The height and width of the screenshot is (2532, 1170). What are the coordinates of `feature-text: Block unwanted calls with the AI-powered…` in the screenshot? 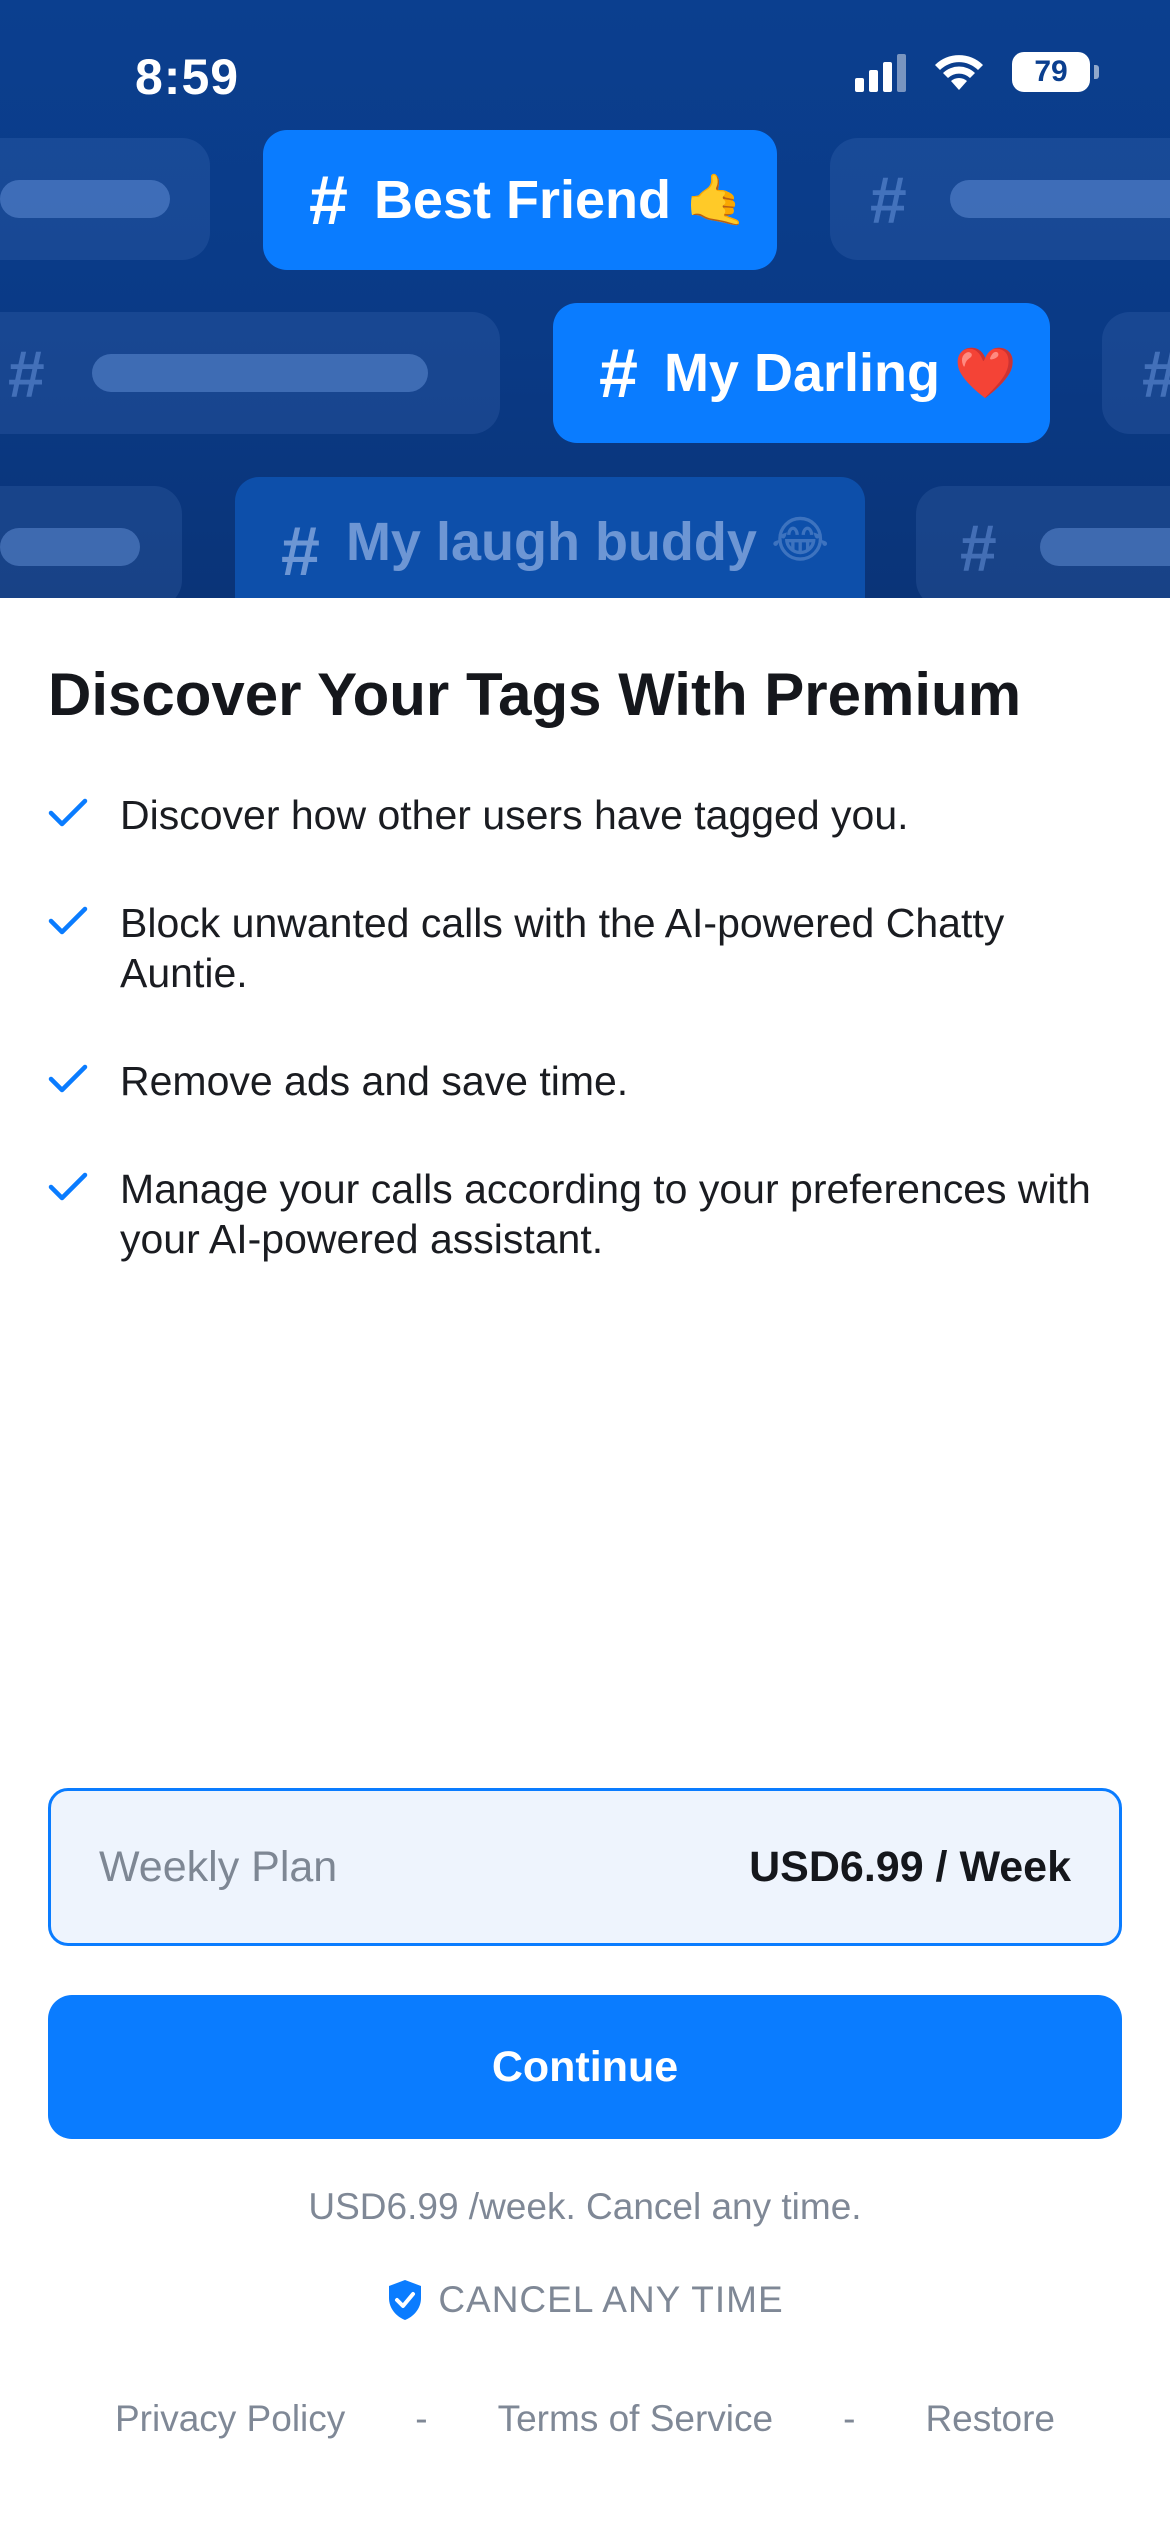 It's located at (562, 948).